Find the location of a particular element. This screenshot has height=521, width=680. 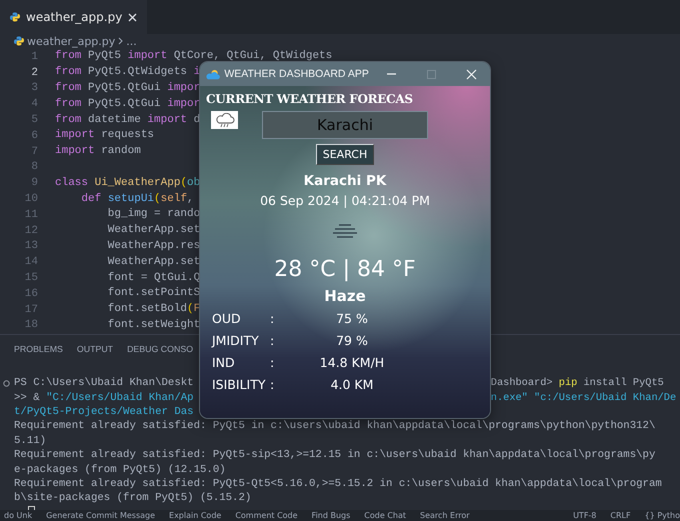

haze-icon is located at coordinates (345, 232).